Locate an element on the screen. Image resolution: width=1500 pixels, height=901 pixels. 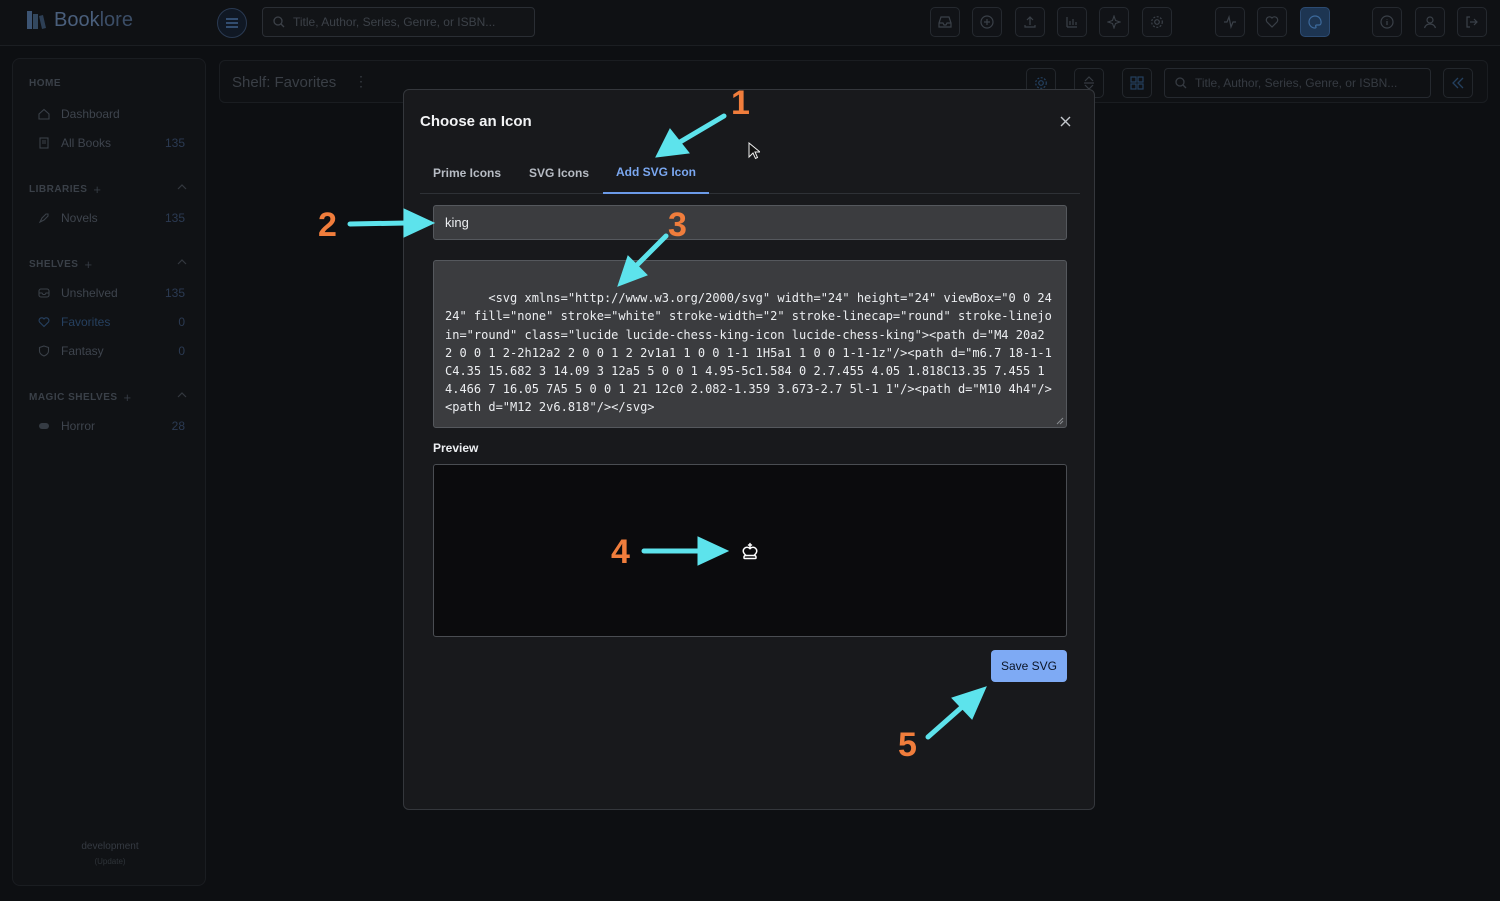
menu-toggle-button is located at coordinates (232, 23).